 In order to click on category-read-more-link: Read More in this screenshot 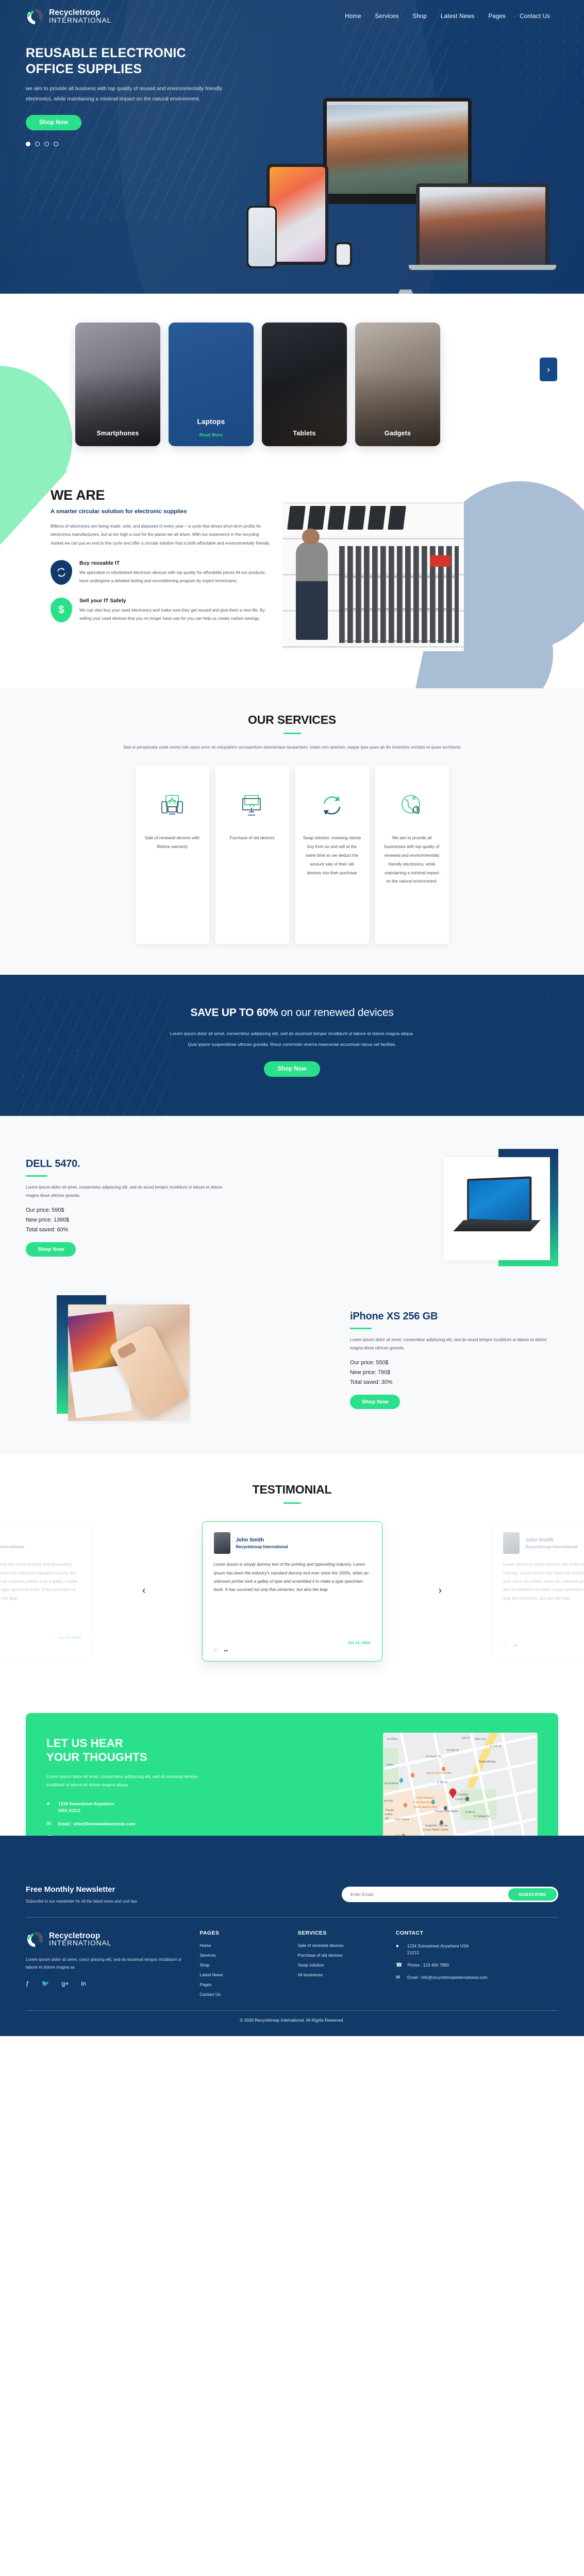, I will do `click(211, 434)`.